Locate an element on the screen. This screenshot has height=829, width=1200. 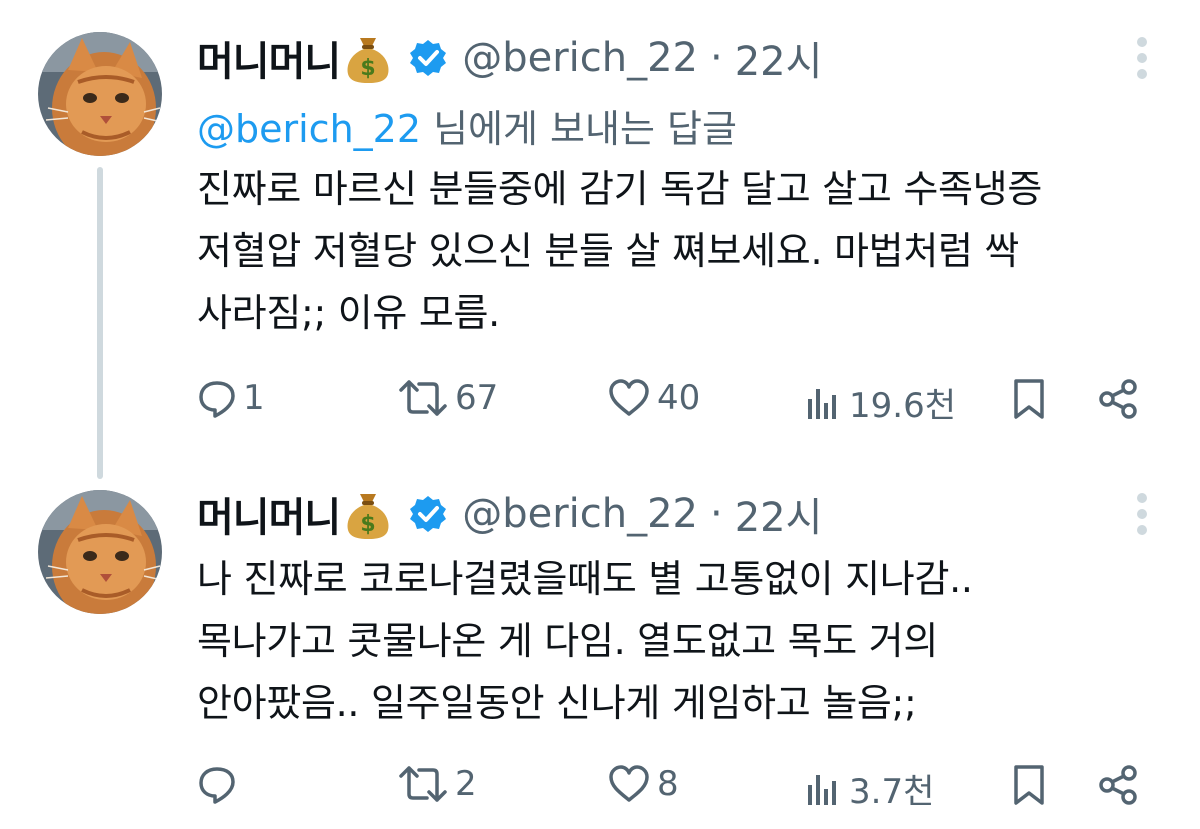
reply-mention-link: @berich_22 is located at coordinates (309, 129).